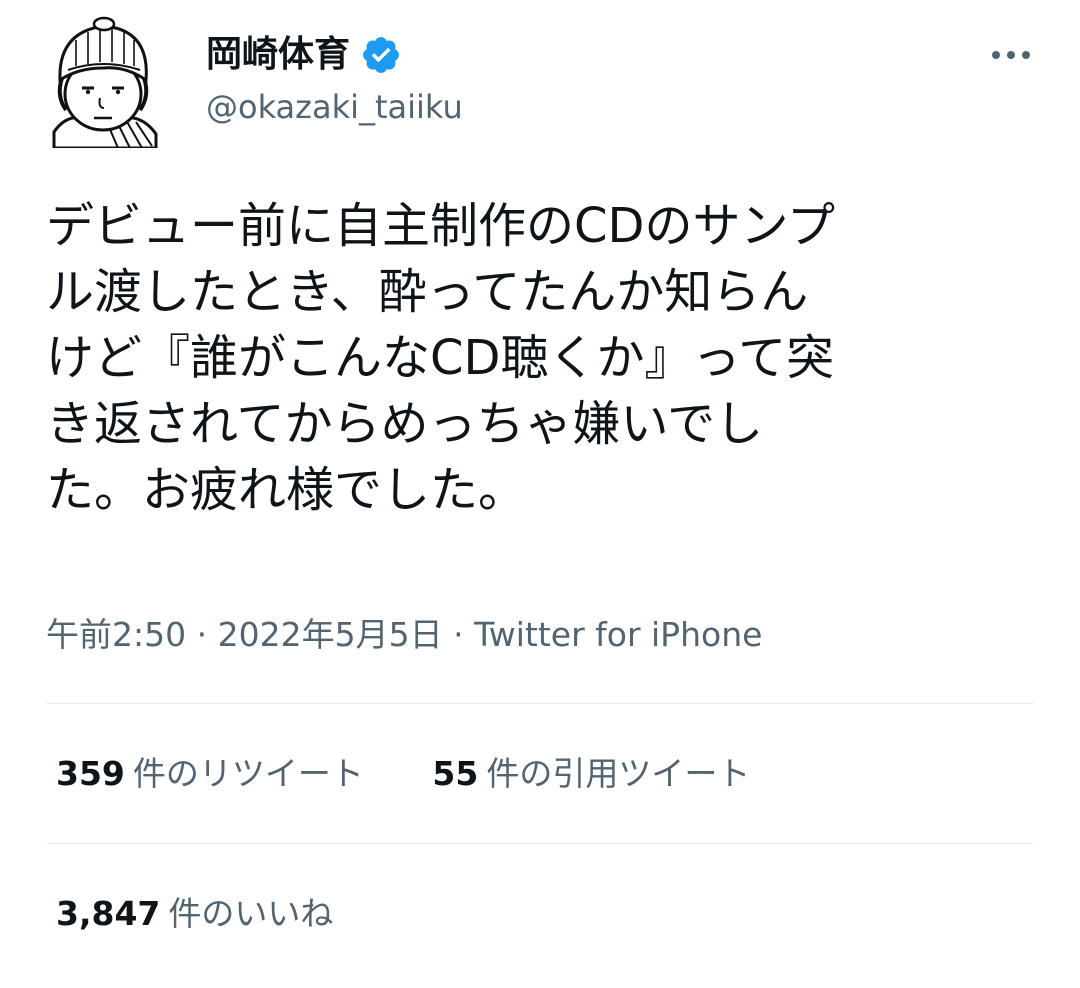 This screenshot has height=988, width=1080. I want to click on retweet-label: 件のリツイート, so click(248, 773).